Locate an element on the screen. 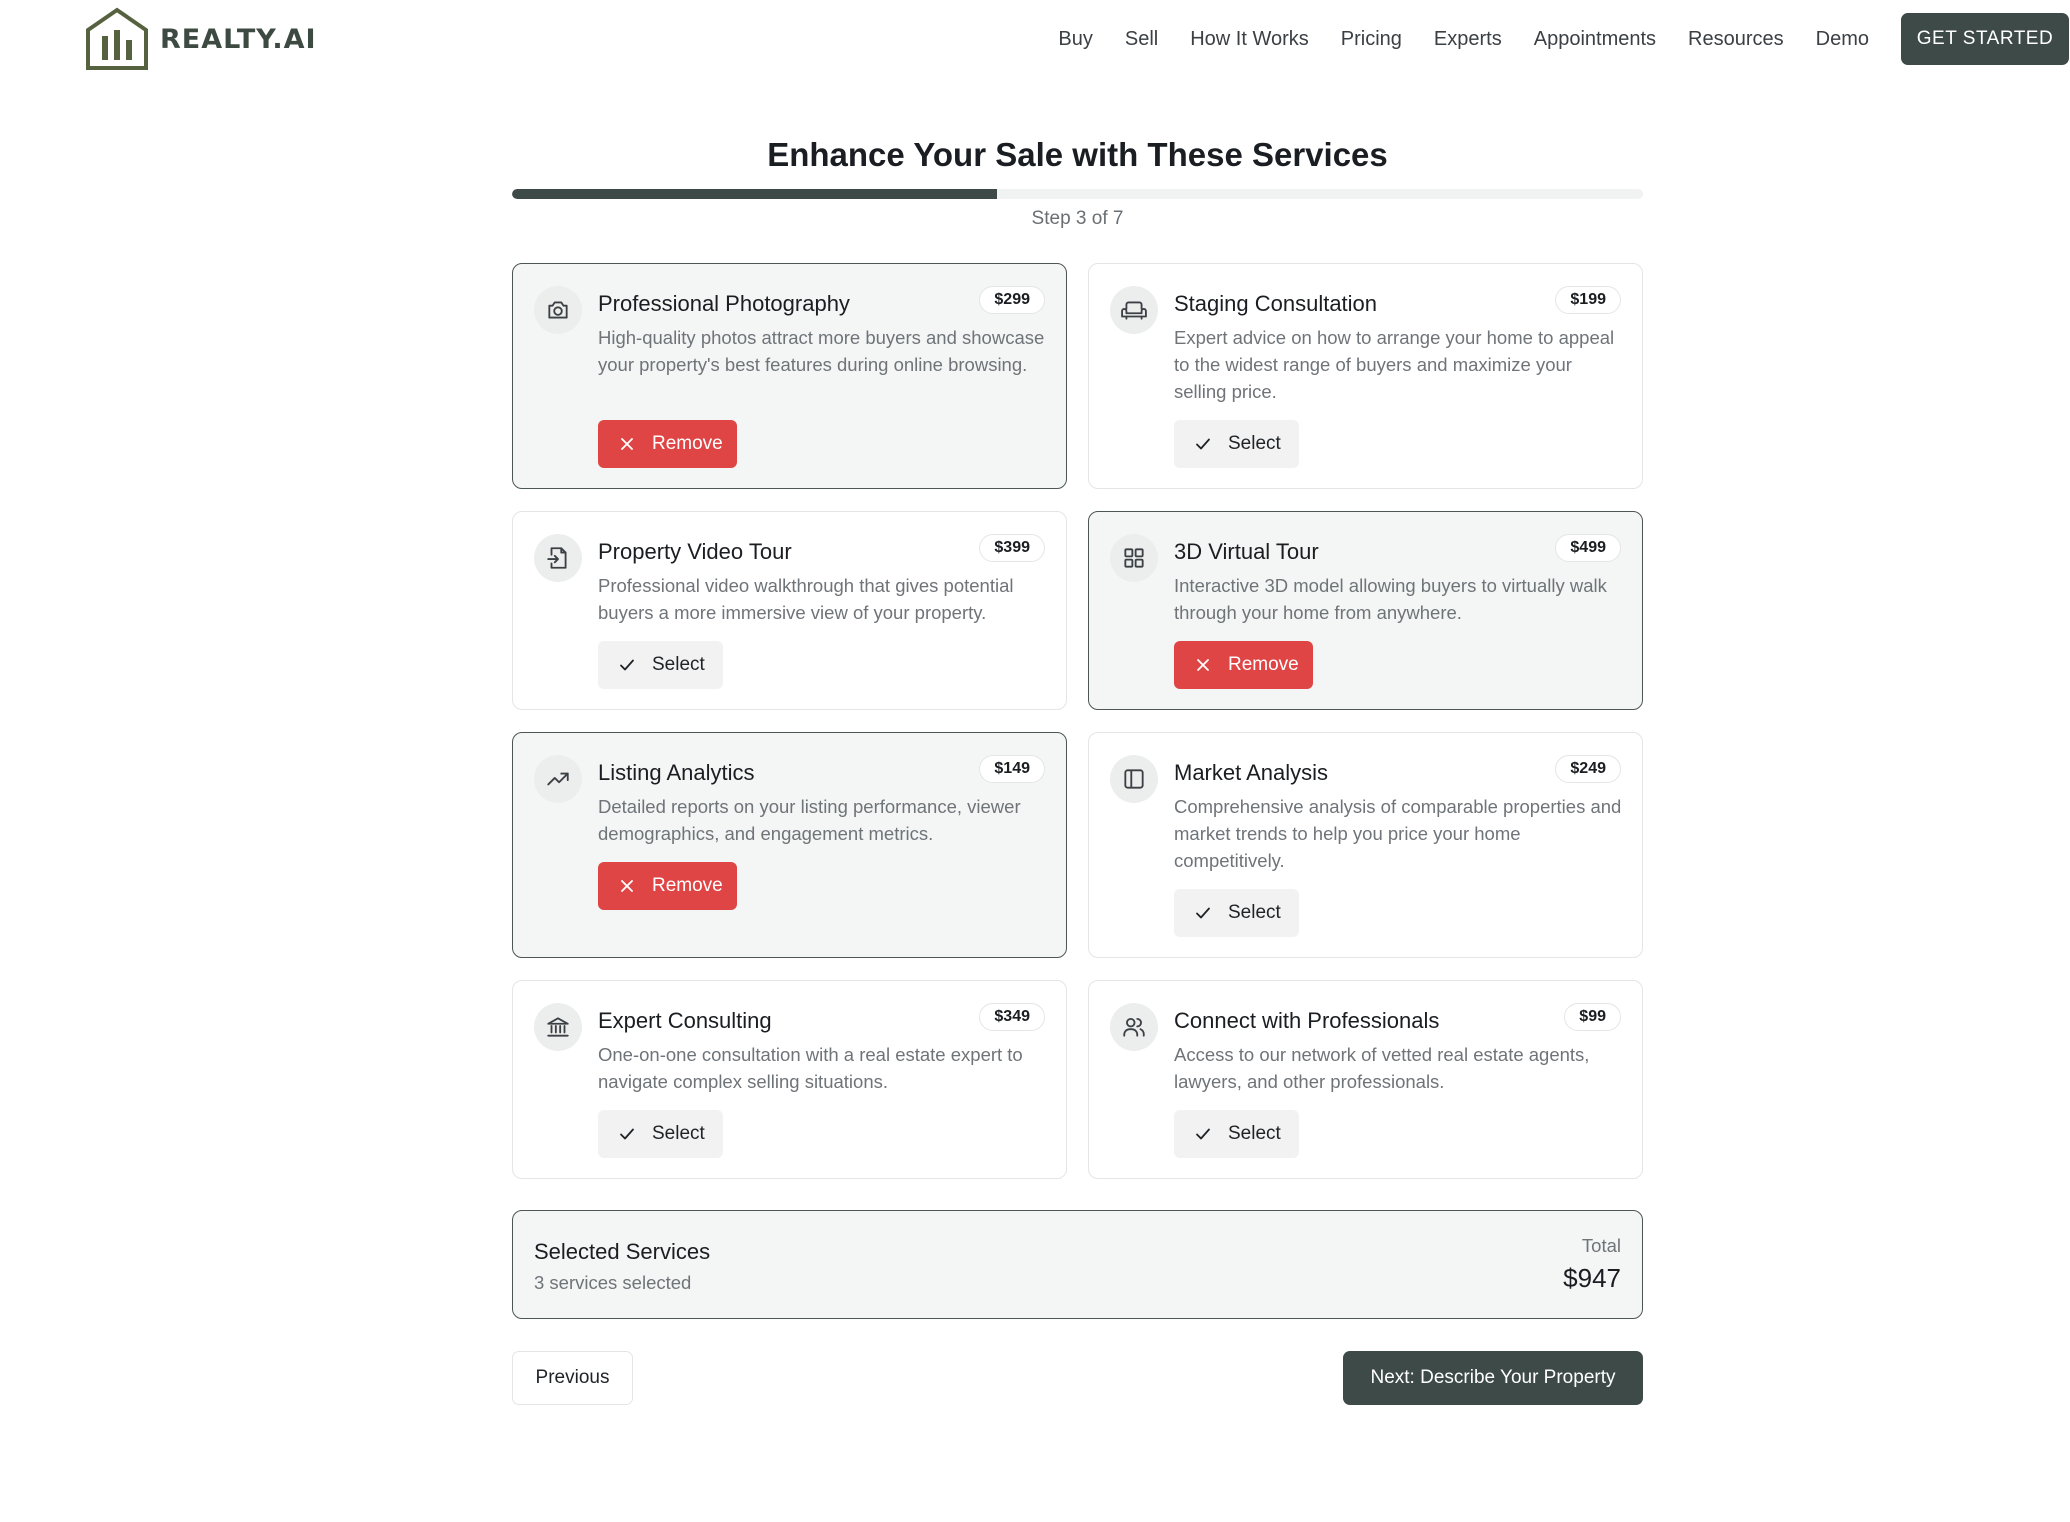 The height and width of the screenshot is (1522, 2070). service-title: Professional Photography is located at coordinates (724, 303).